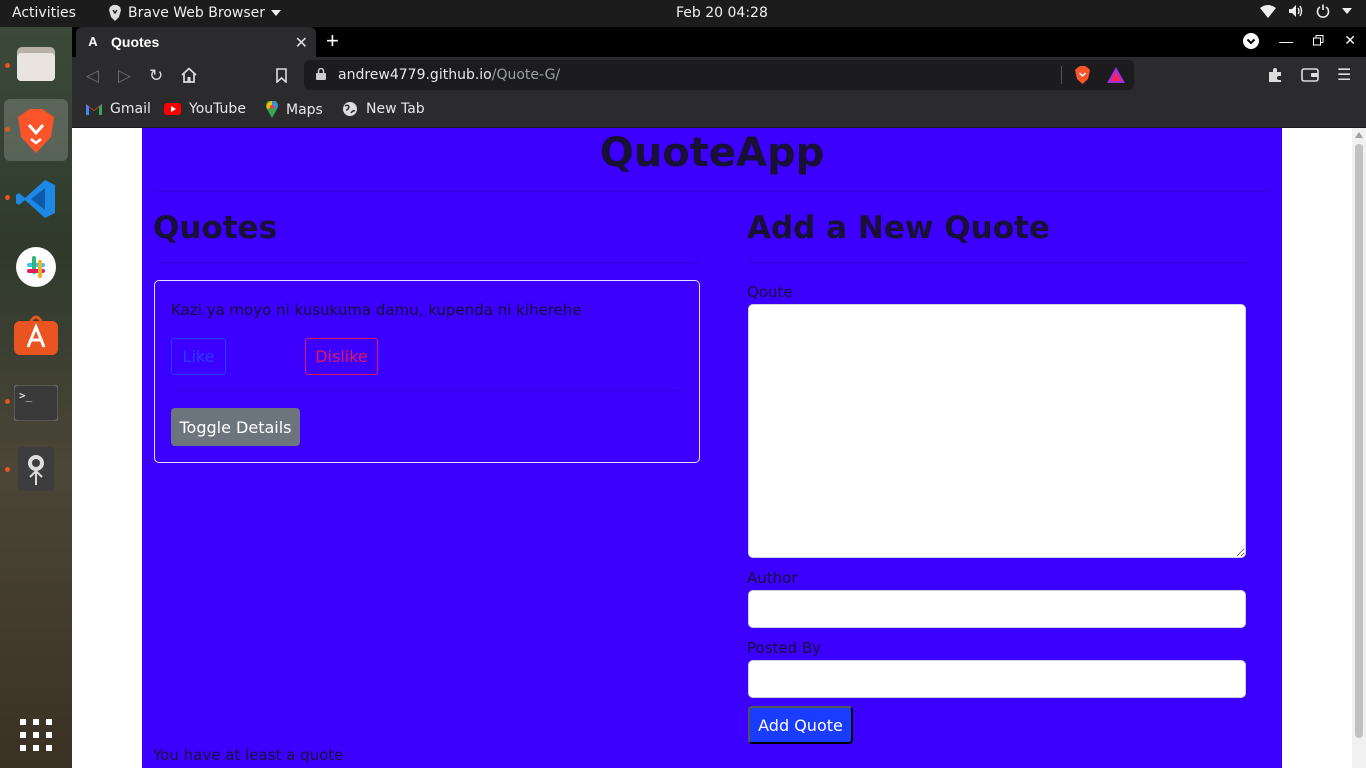 The height and width of the screenshot is (768, 1366). What do you see at coordinates (341, 356) in the screenshot?
I see `dislike-button: Dislike` at bounding box center [341, 356].